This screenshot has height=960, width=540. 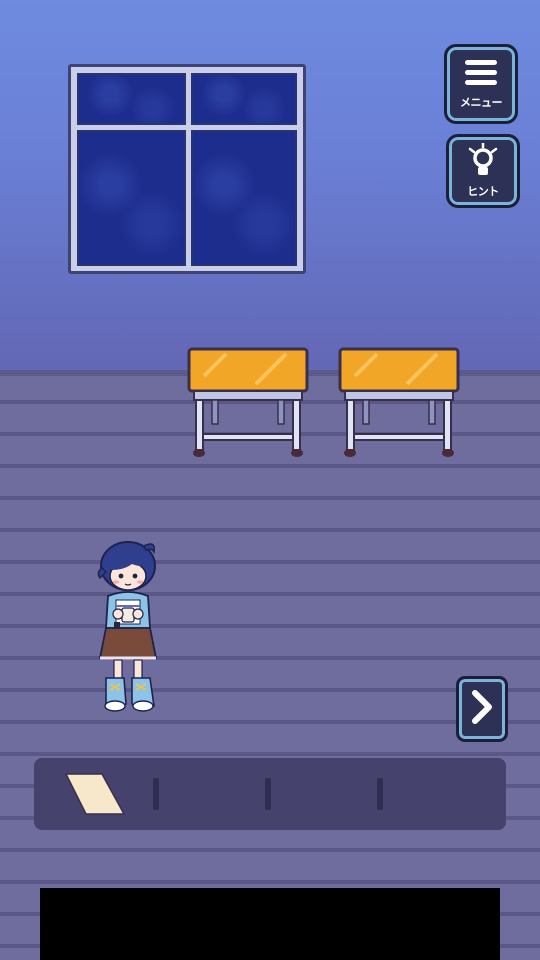 I want to click on menu-button: メニュー, so click(x=481, y=84).